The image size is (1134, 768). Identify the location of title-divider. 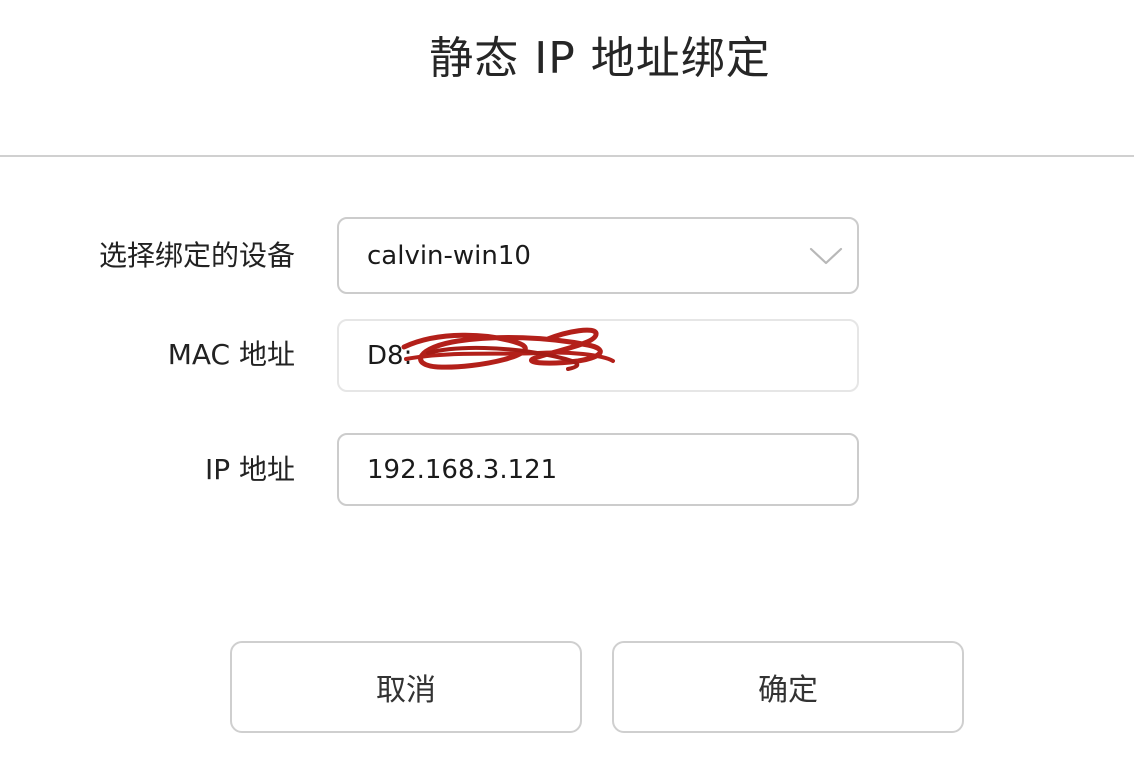
(567, 156).